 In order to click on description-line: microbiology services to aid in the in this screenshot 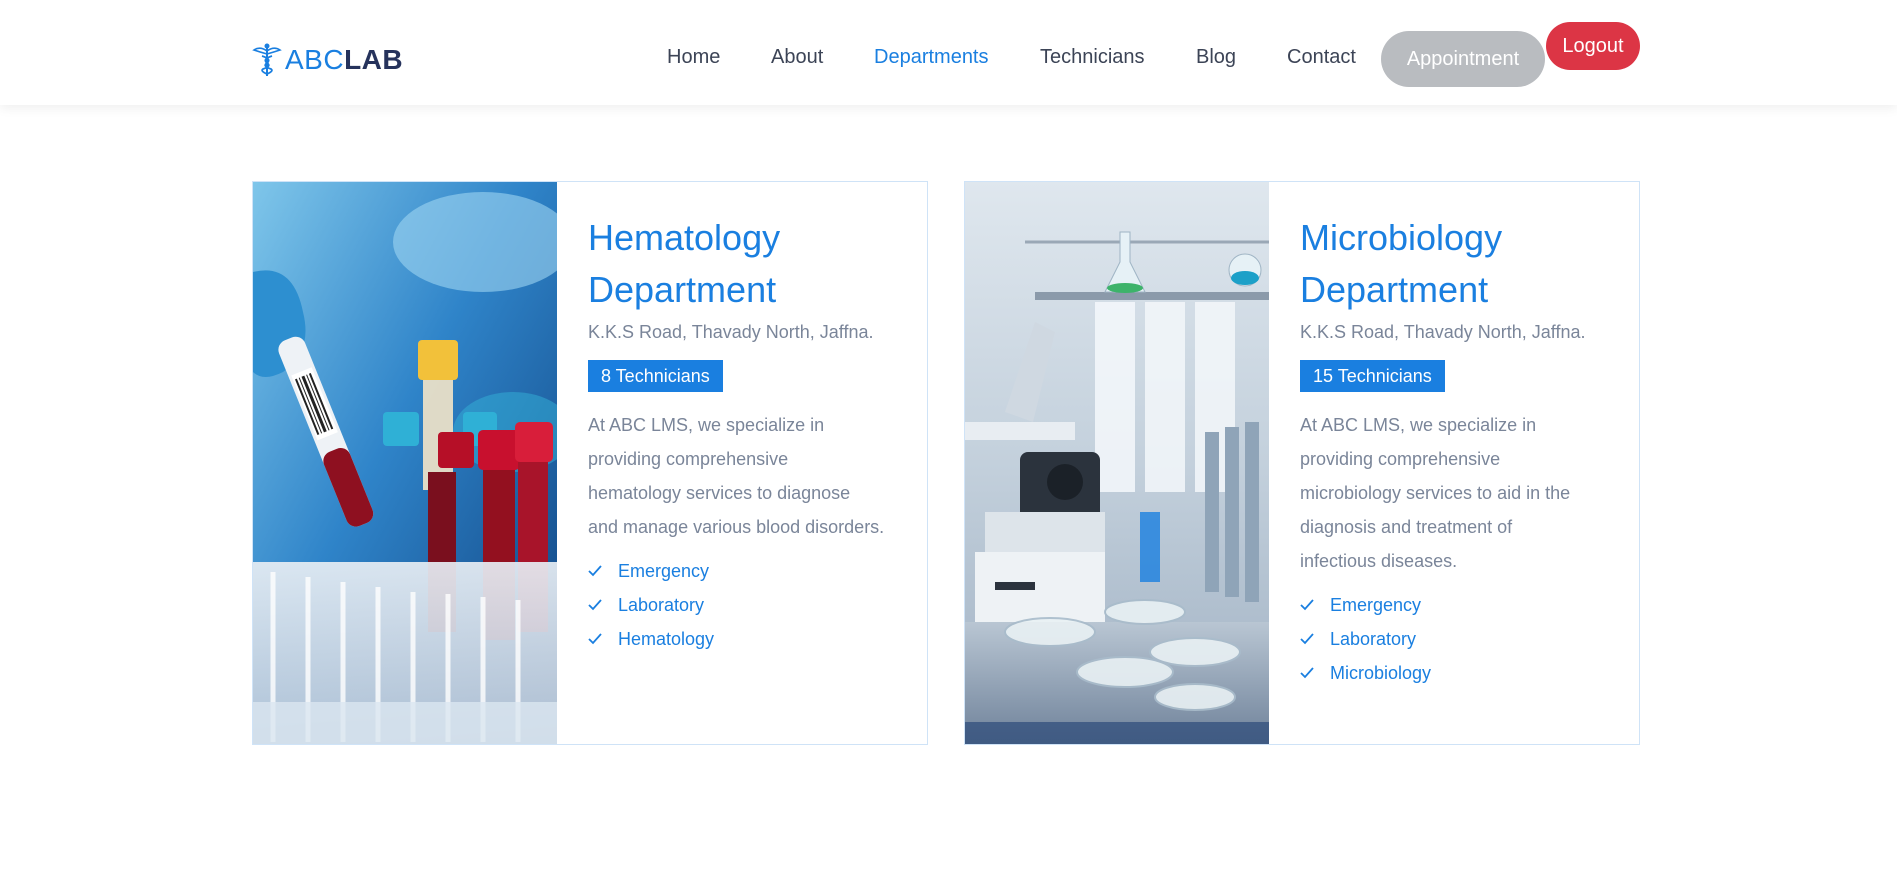, I will do `click(1435, 493)`.